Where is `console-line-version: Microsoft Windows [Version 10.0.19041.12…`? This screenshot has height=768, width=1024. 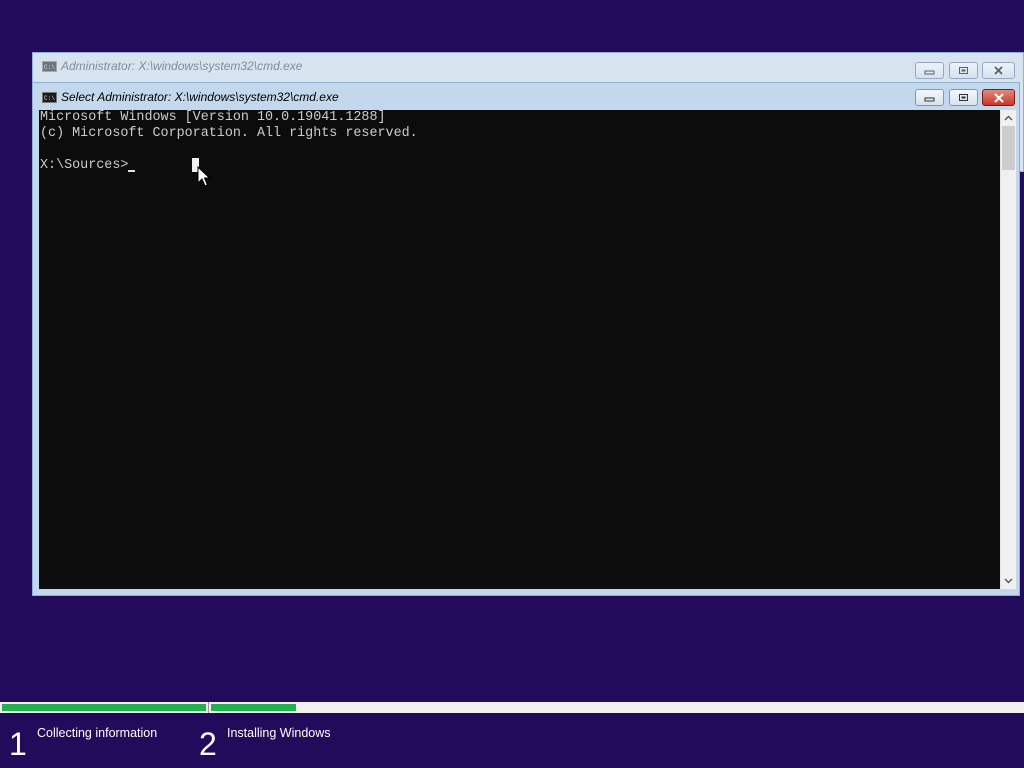 console-line-version: Microsoft Windows [Version 10.0.19041.12… is located at coordinates (213, 117).